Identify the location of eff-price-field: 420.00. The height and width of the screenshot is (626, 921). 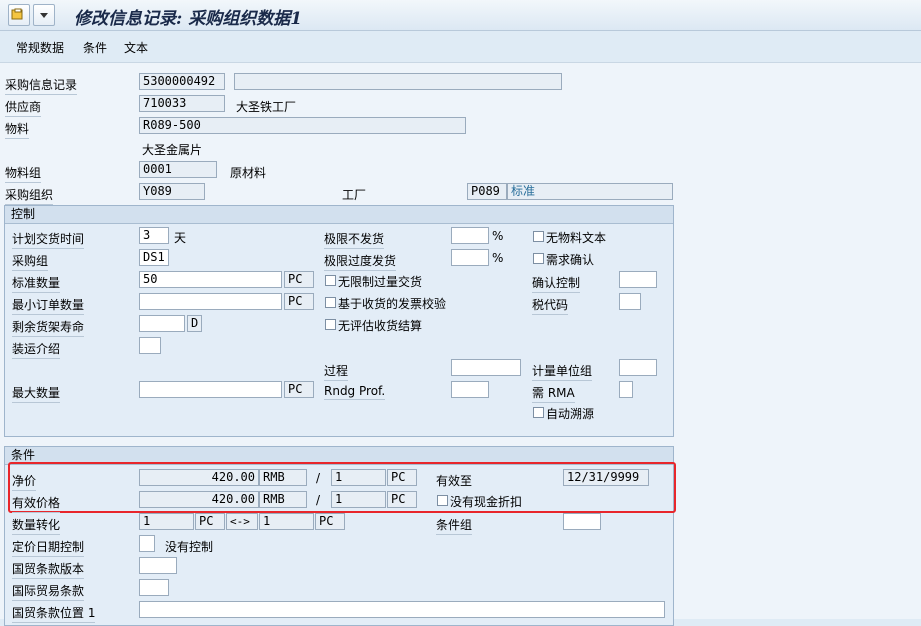
(199, 499).